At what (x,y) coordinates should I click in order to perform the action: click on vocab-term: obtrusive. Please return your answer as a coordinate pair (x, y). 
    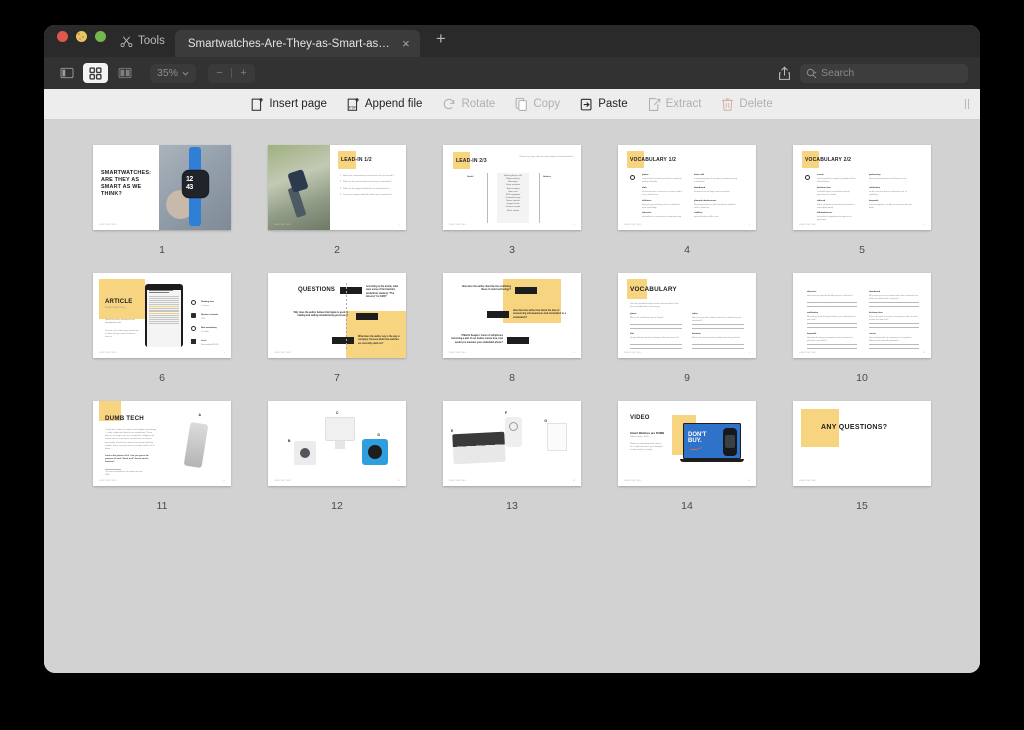
    Looking at the image, I should click on (812, 292).